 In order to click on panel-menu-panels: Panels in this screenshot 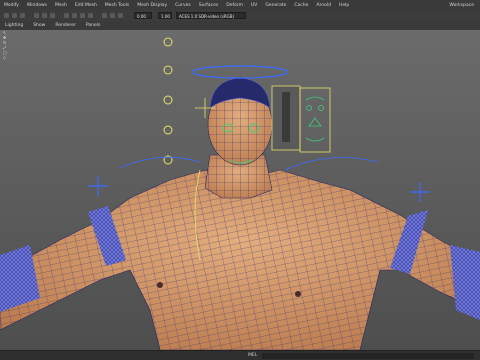, I will do `click(93, 25)`.